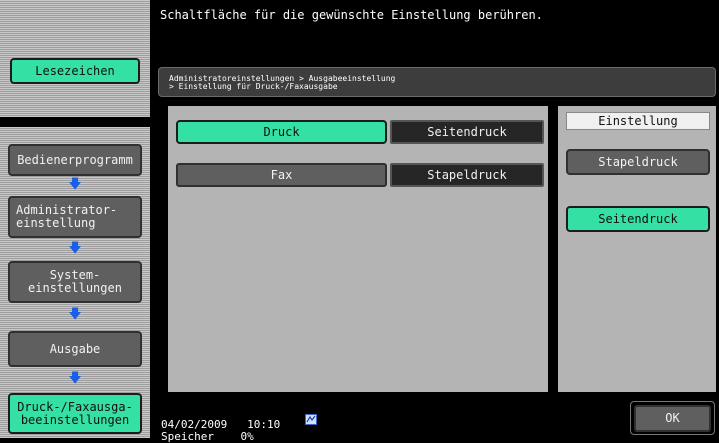  What do you see at coordinates (75, 349) in the screenshot?
I see `nav-ausgabe-button: Ausgabe` at bounding box center [75, 349].